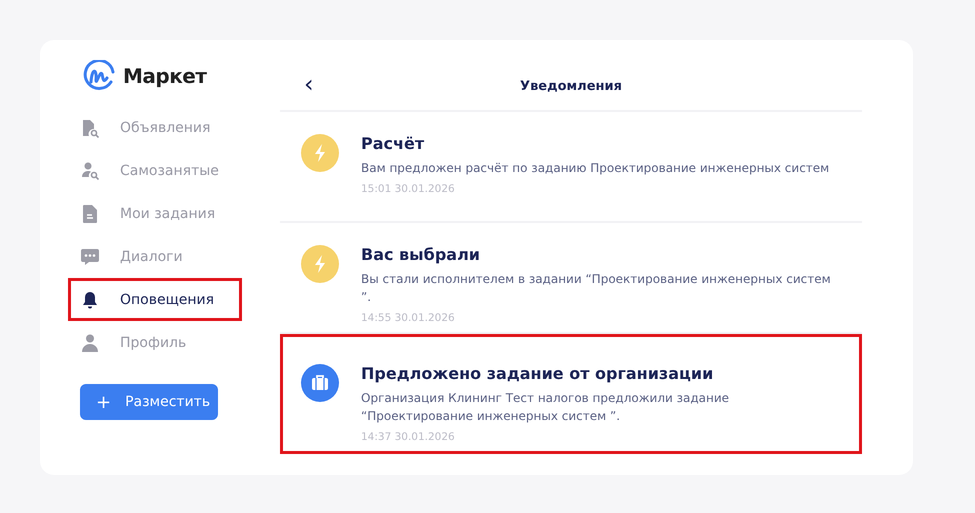  I want to click on user-search-icon, so click(90, 170).